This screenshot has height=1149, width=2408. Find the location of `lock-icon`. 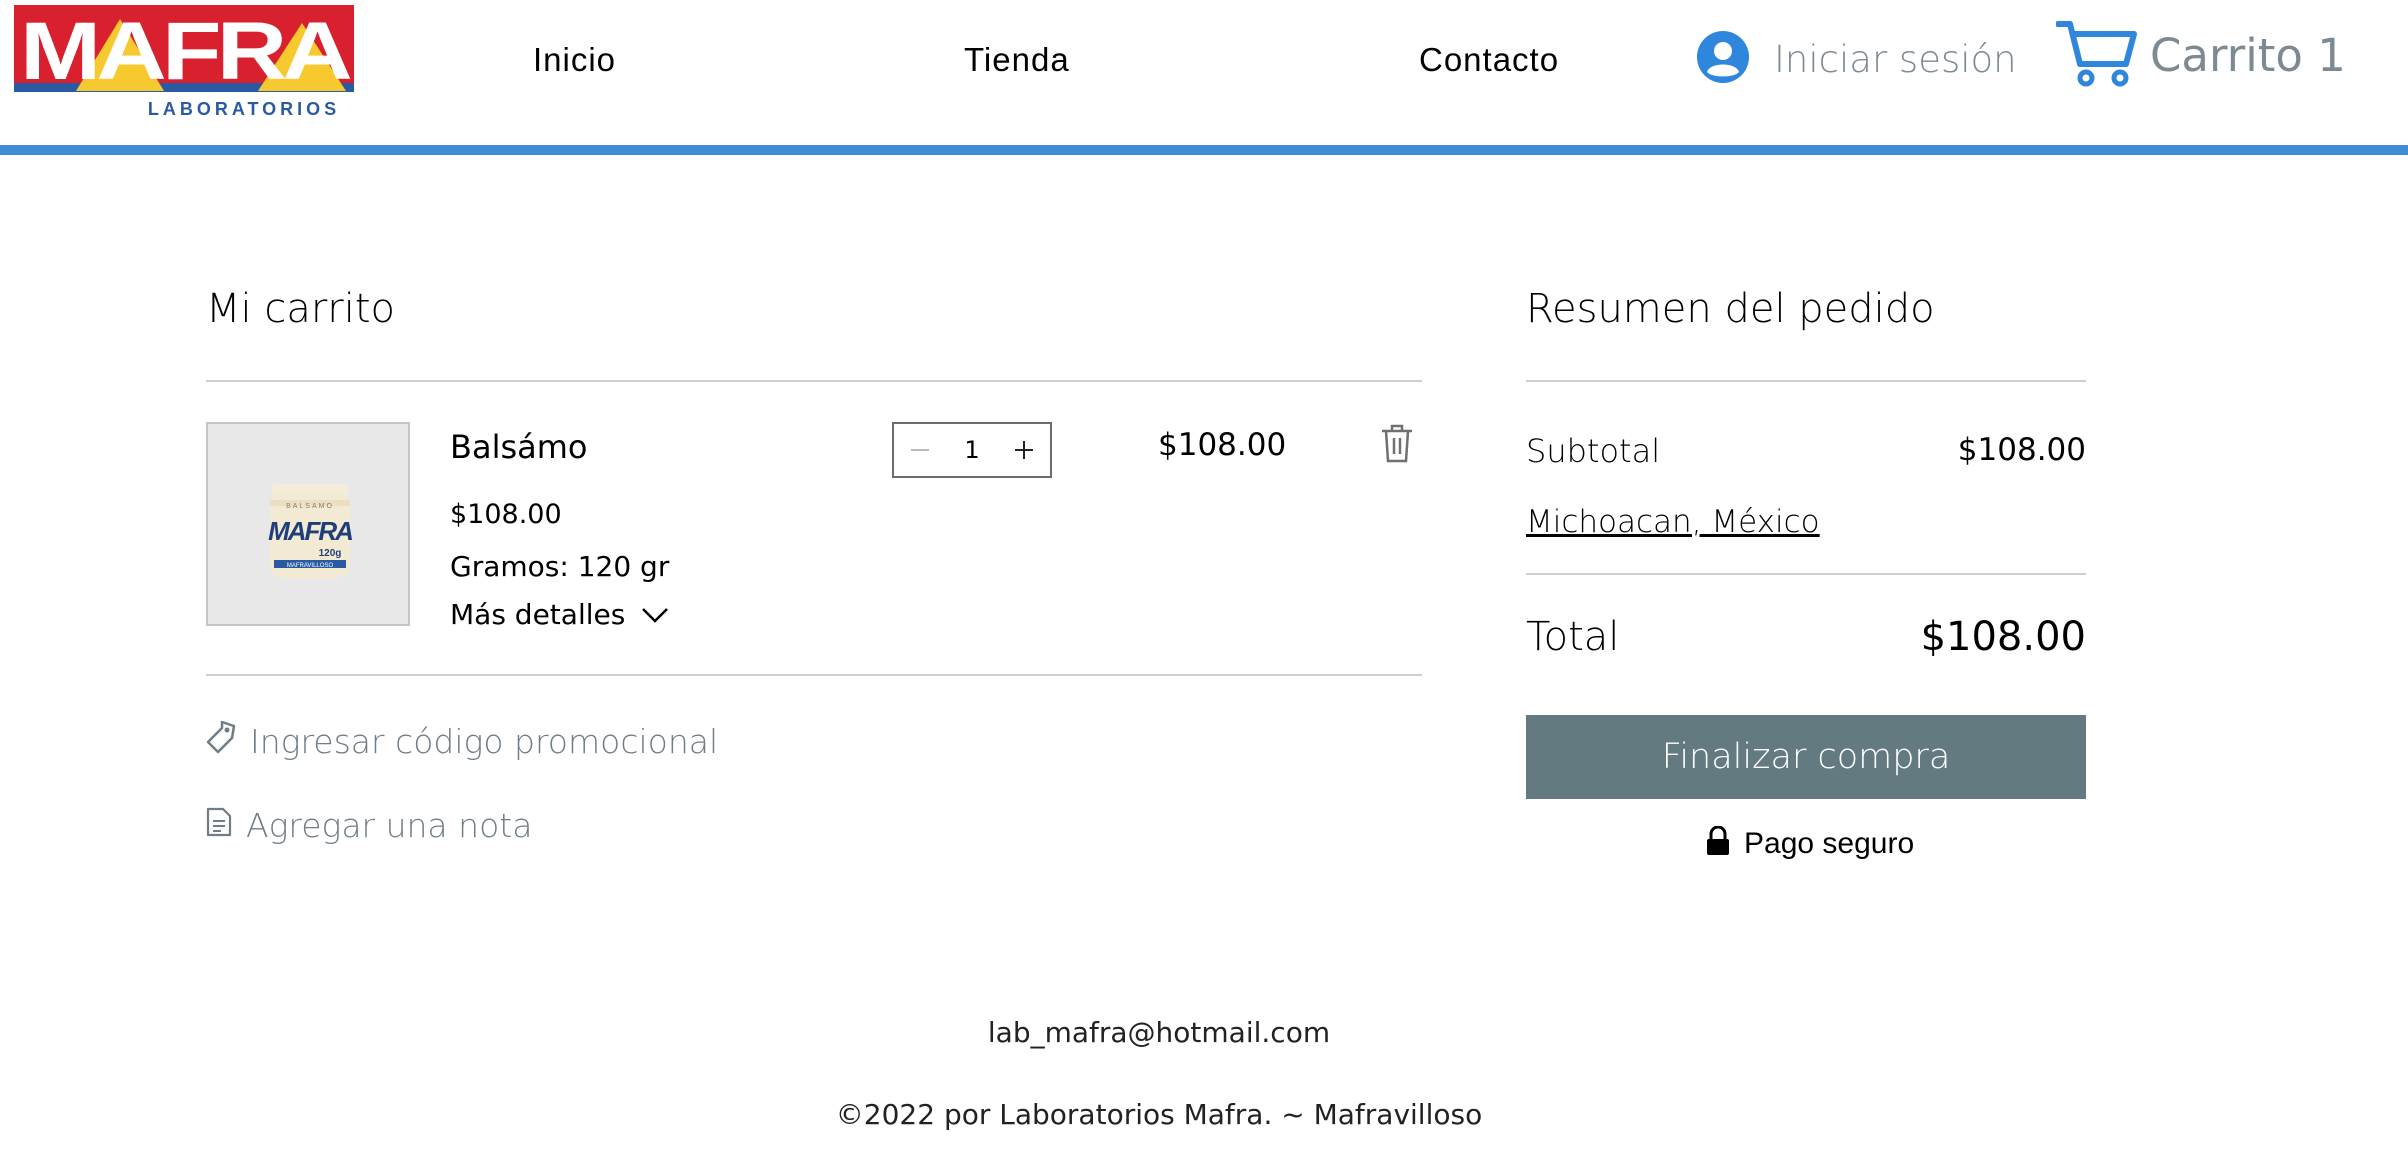

lock-icon is located at coordinates (1718, 843).